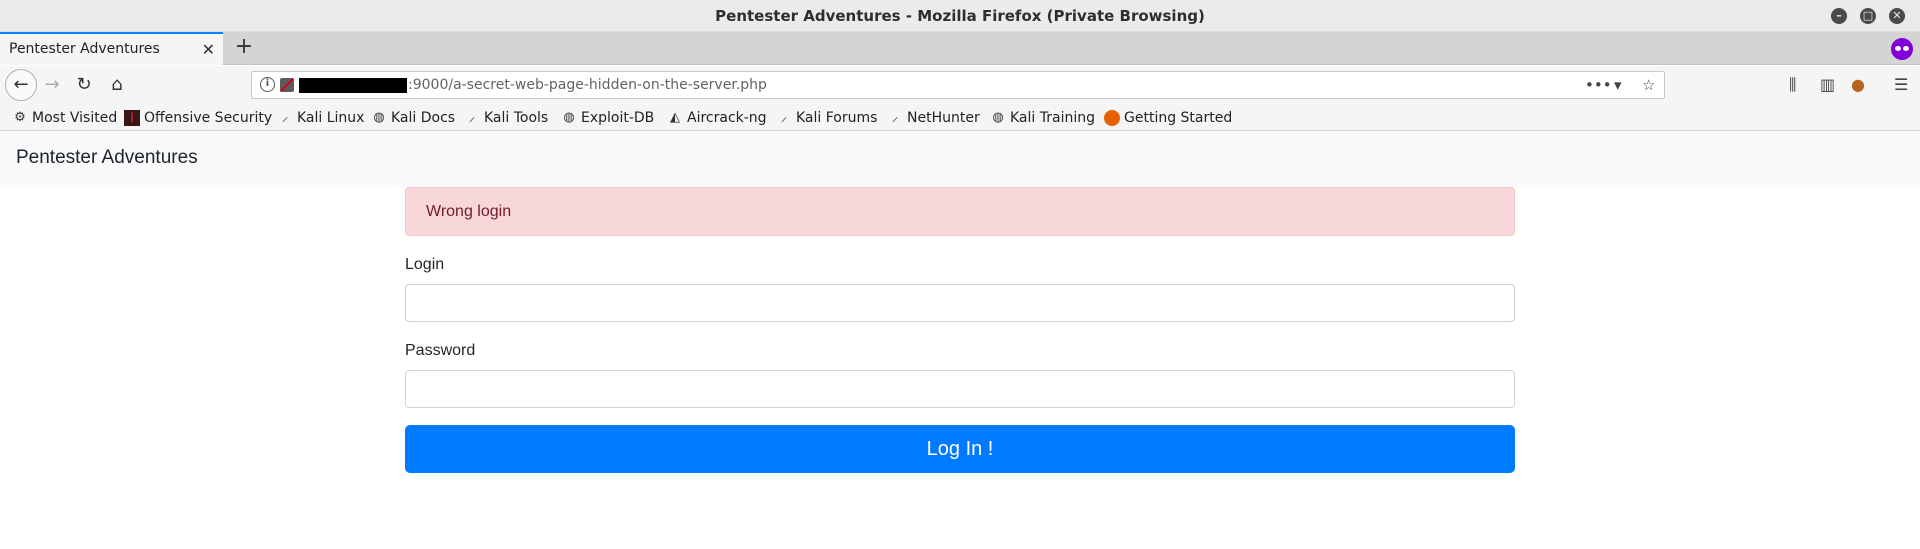 Image resolution: width=1920 pixels, height=549 pixels. Describe the element at coordinates (21, 85) in the screenshot. I see `back-arrow-icon: ←` at that location.